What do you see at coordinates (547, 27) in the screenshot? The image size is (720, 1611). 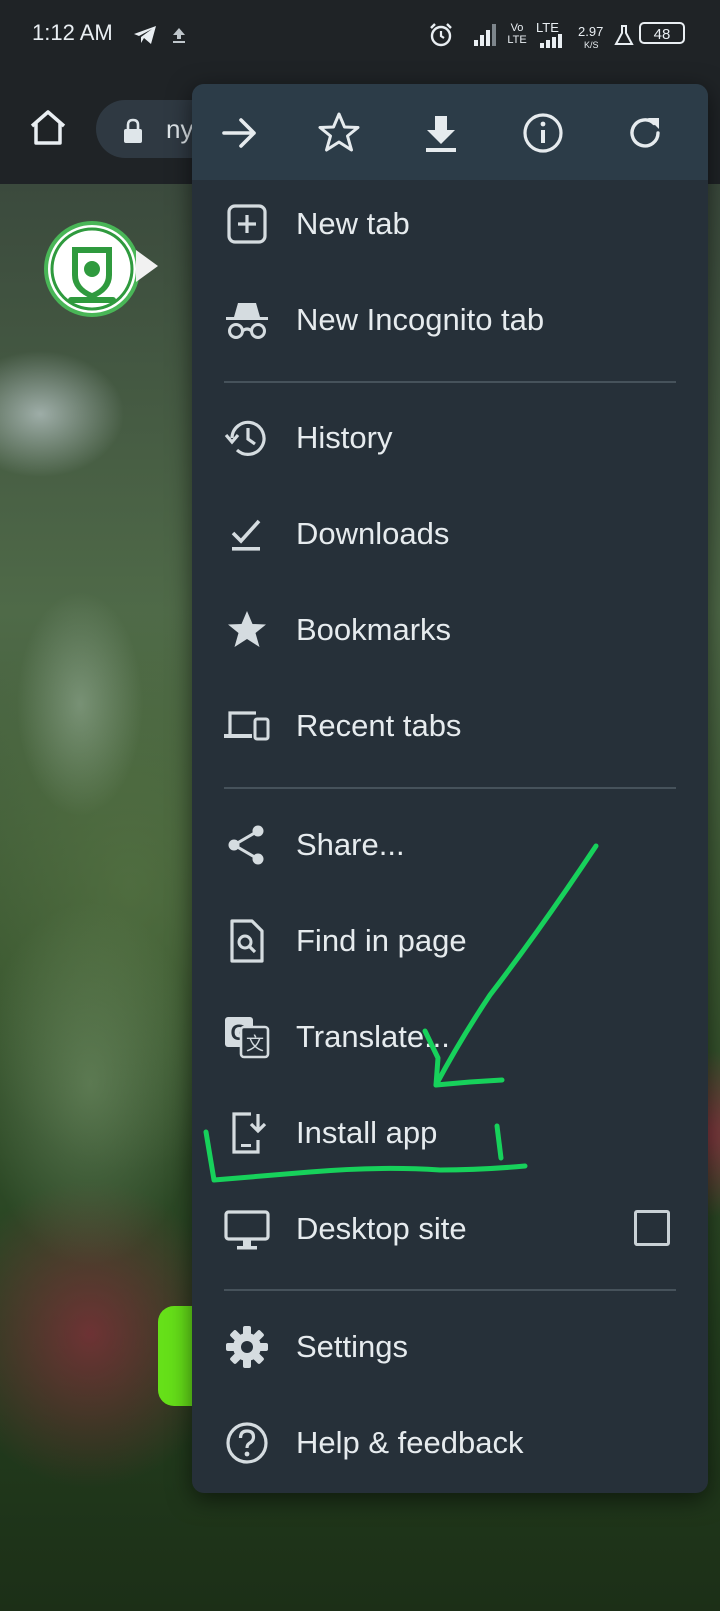 I see `lte-label: LTE` at bounding box center [547, 27].